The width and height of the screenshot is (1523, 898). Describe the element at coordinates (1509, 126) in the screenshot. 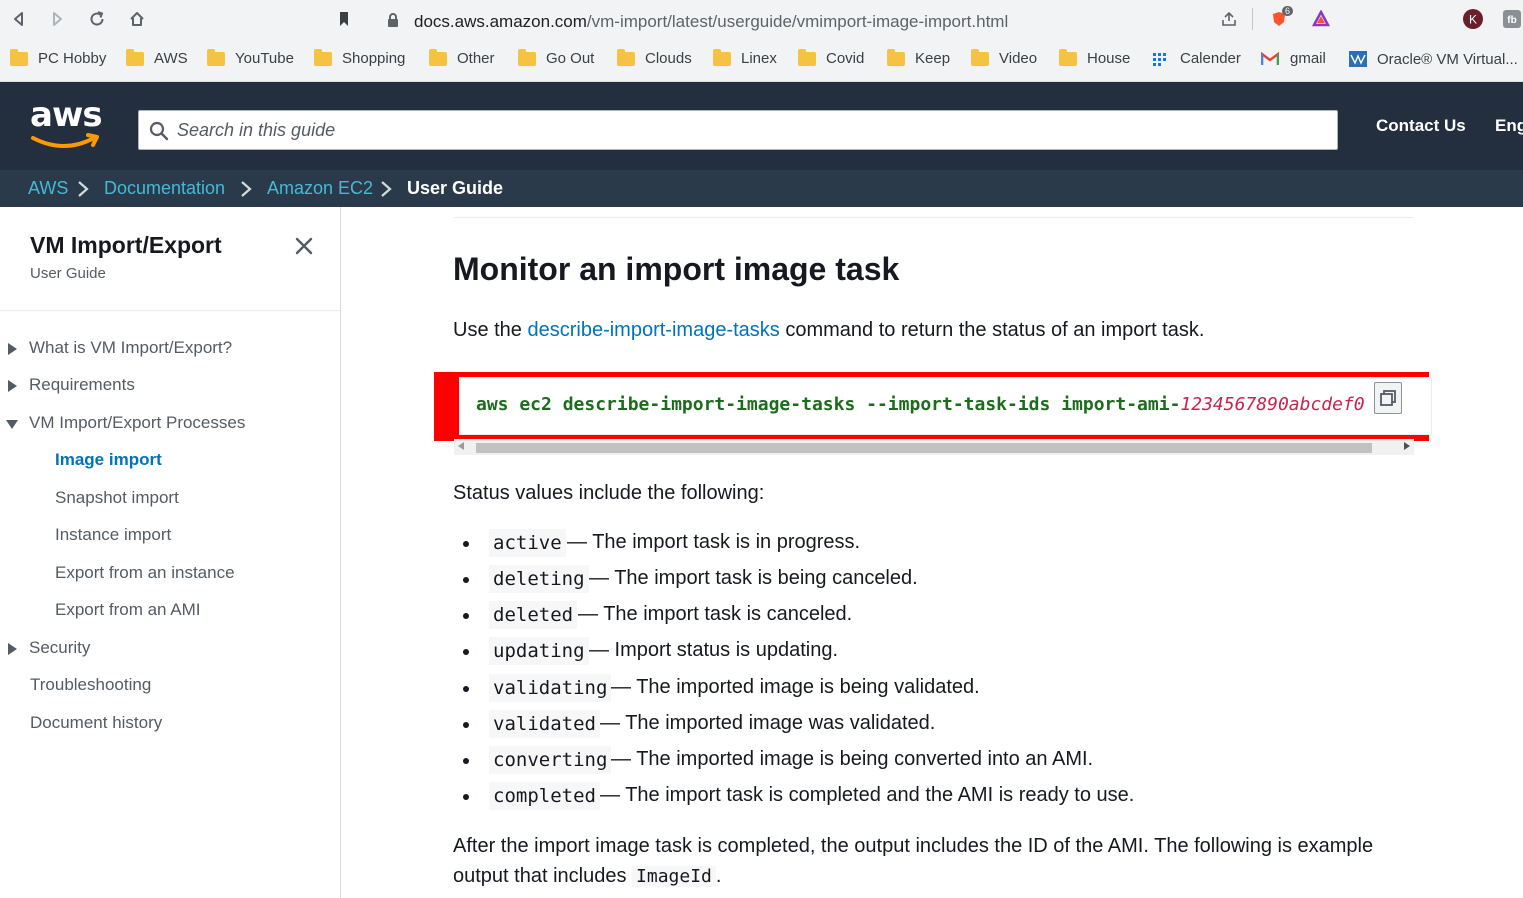

I see `language-selector: Eng` at that location.